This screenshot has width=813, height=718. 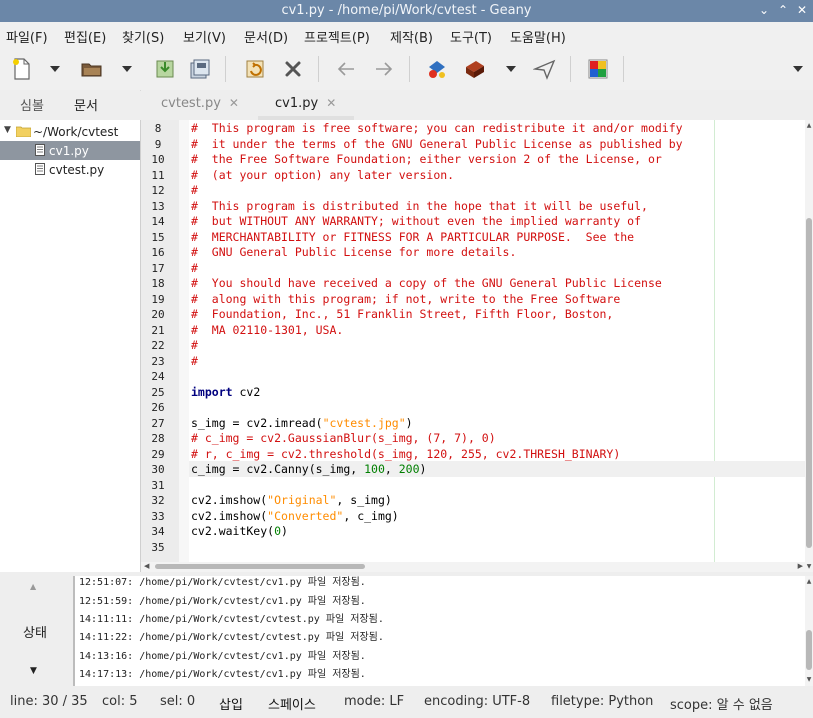 I want to click on editor-vertical-scrollbar: ▲ ▼, so click(x=809, y=346).